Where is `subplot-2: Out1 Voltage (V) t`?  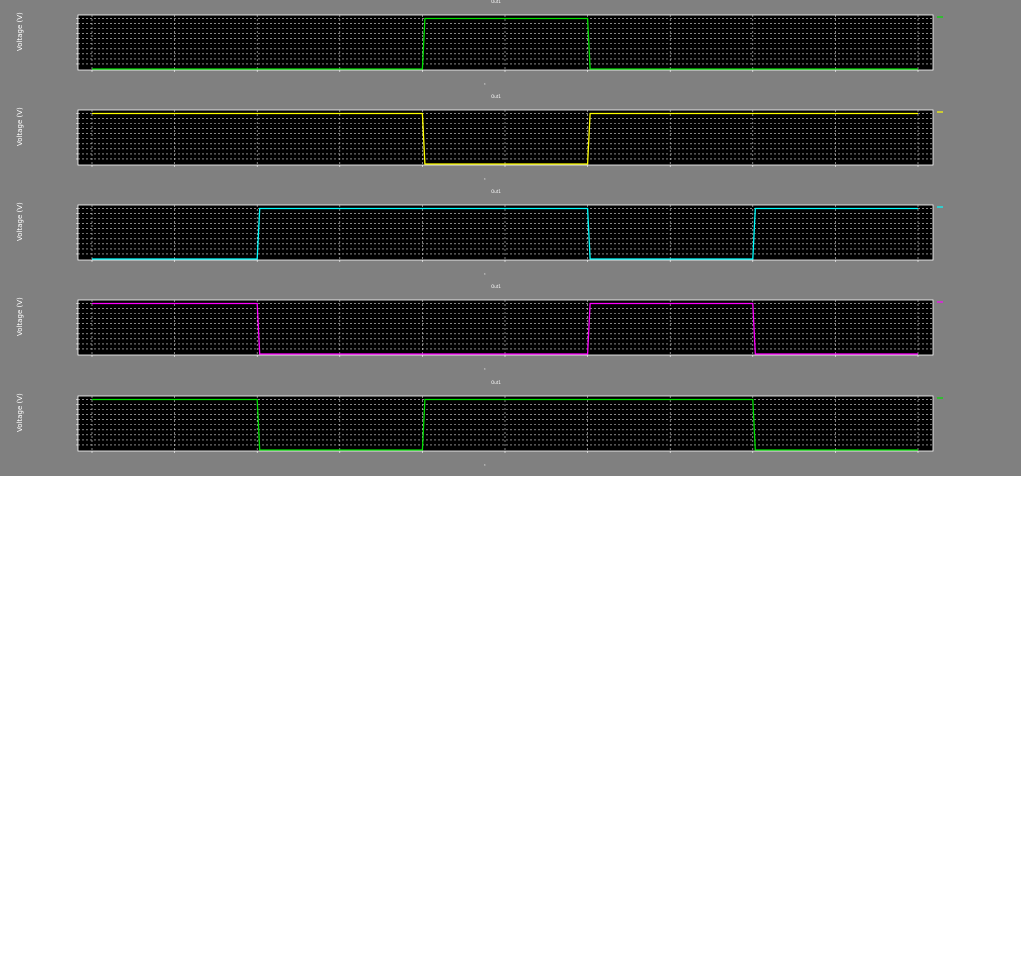
subplot-2: Out1 Voltage (V) t is located at coordinates (510, 142).